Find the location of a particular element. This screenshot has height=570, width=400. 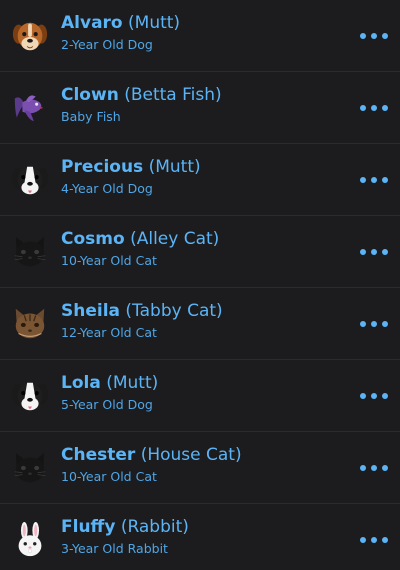

pet-subtitle: 4-Year Old Dog is located at coordinates (107, 188).